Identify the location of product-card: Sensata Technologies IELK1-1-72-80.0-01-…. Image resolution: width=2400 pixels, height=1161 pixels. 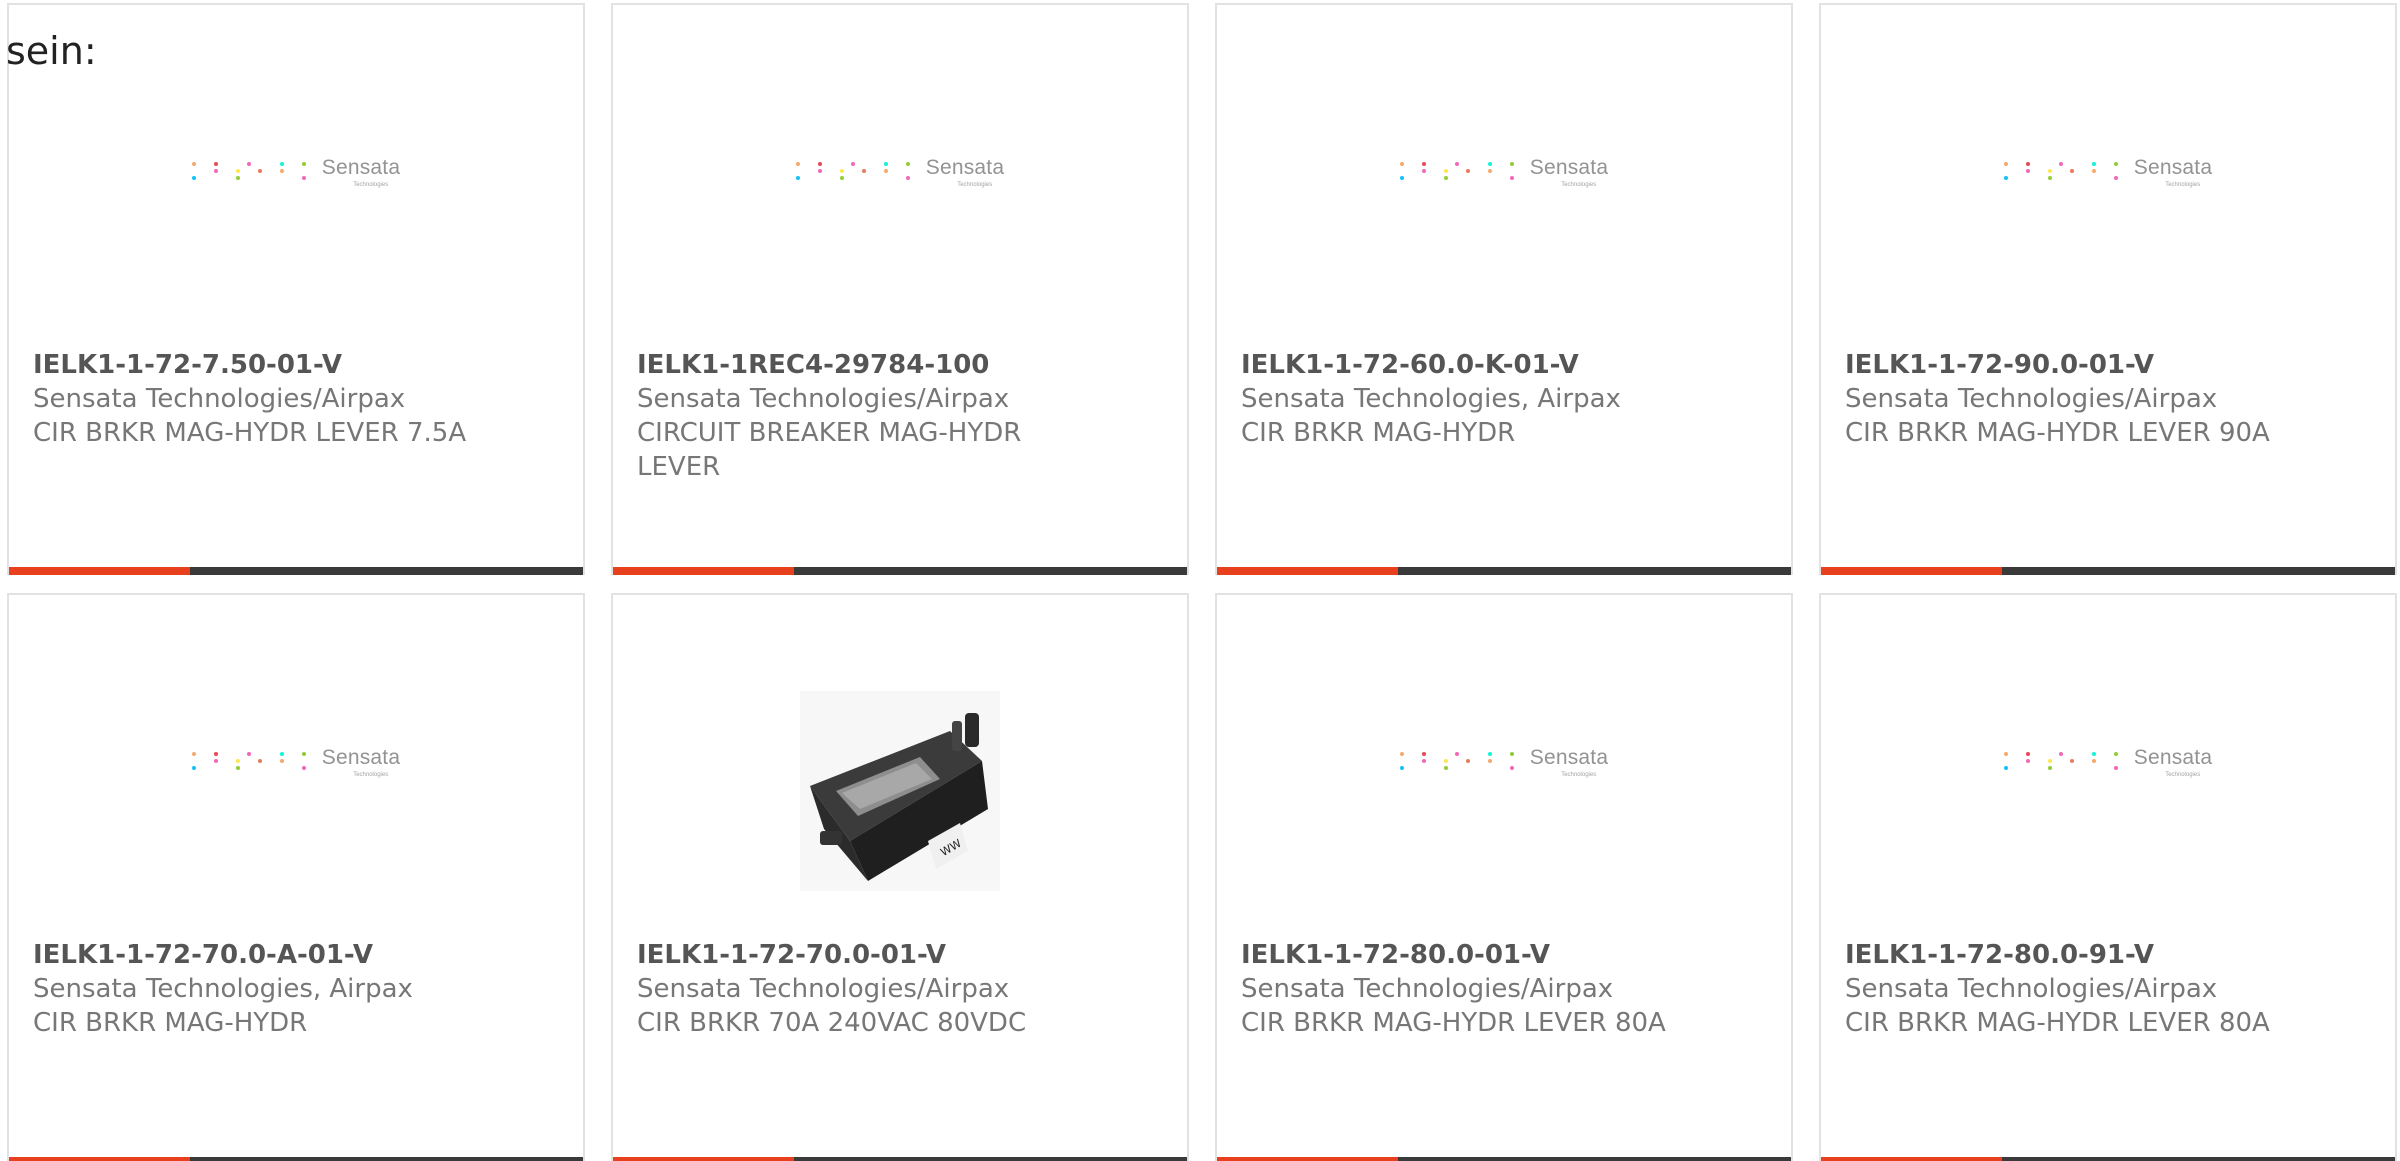
(1504, 877).